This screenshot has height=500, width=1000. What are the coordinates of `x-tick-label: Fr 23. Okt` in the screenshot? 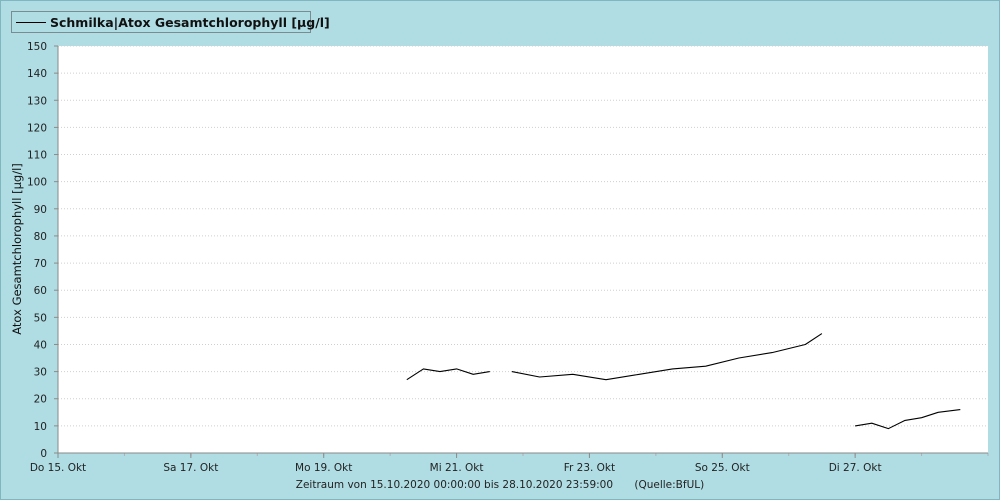 It's located at (589, 468).